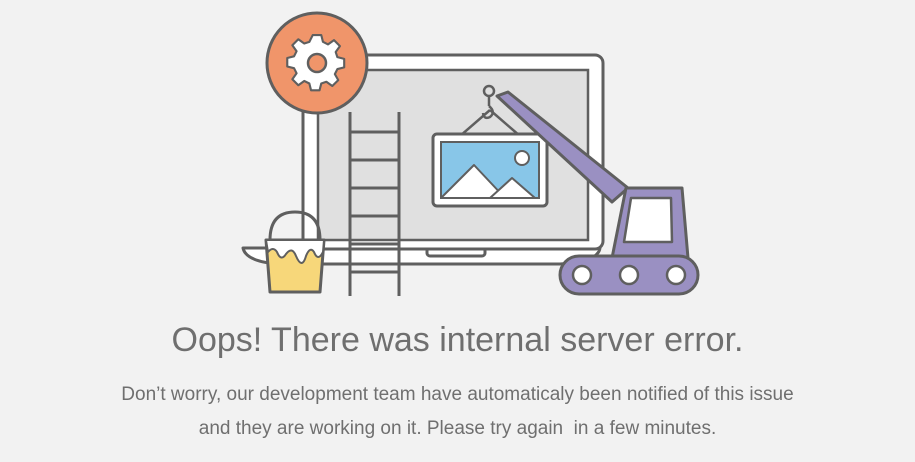 This screenshot has width=915, height=462. I want to click on gear-icon, so click(317, 63).